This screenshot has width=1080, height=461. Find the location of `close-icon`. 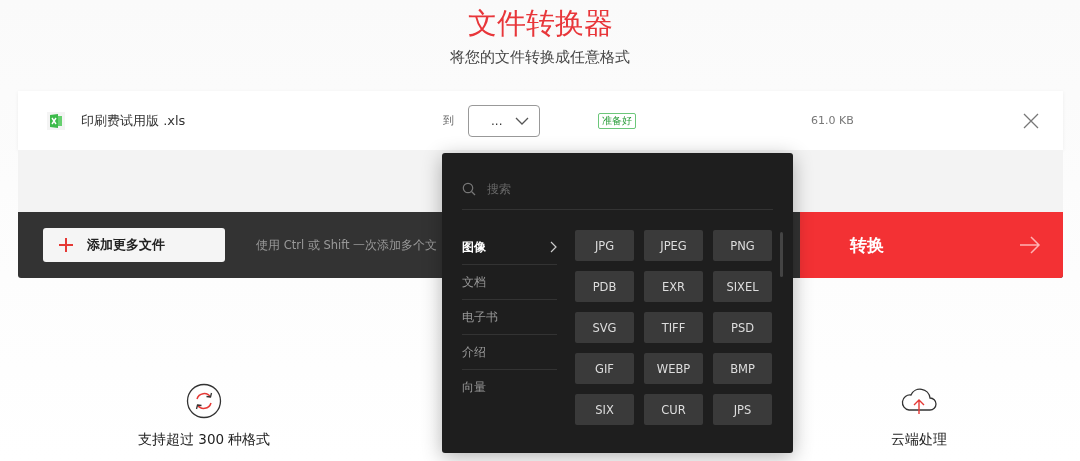

close-icon is located at coordinates (1031, 120).